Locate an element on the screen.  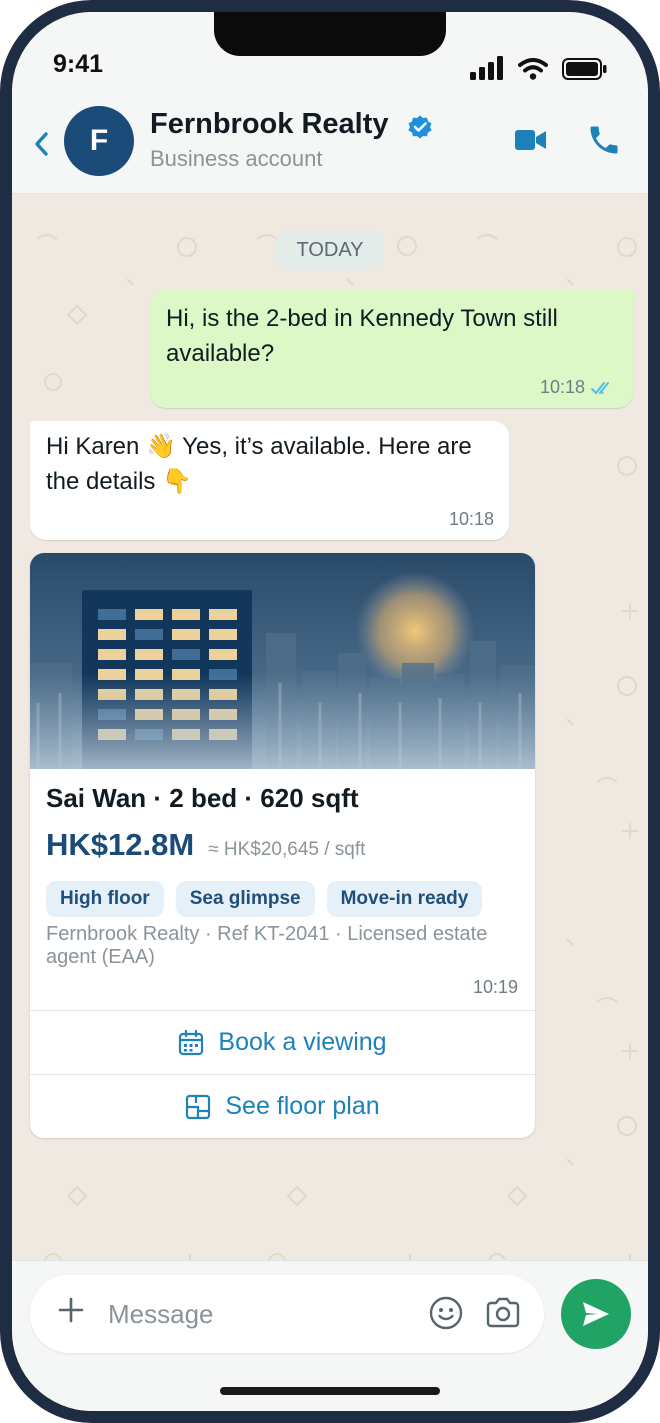
price-per-sqft: ≈ HK$20,645 / sqft is located at coordinates (287, 849).